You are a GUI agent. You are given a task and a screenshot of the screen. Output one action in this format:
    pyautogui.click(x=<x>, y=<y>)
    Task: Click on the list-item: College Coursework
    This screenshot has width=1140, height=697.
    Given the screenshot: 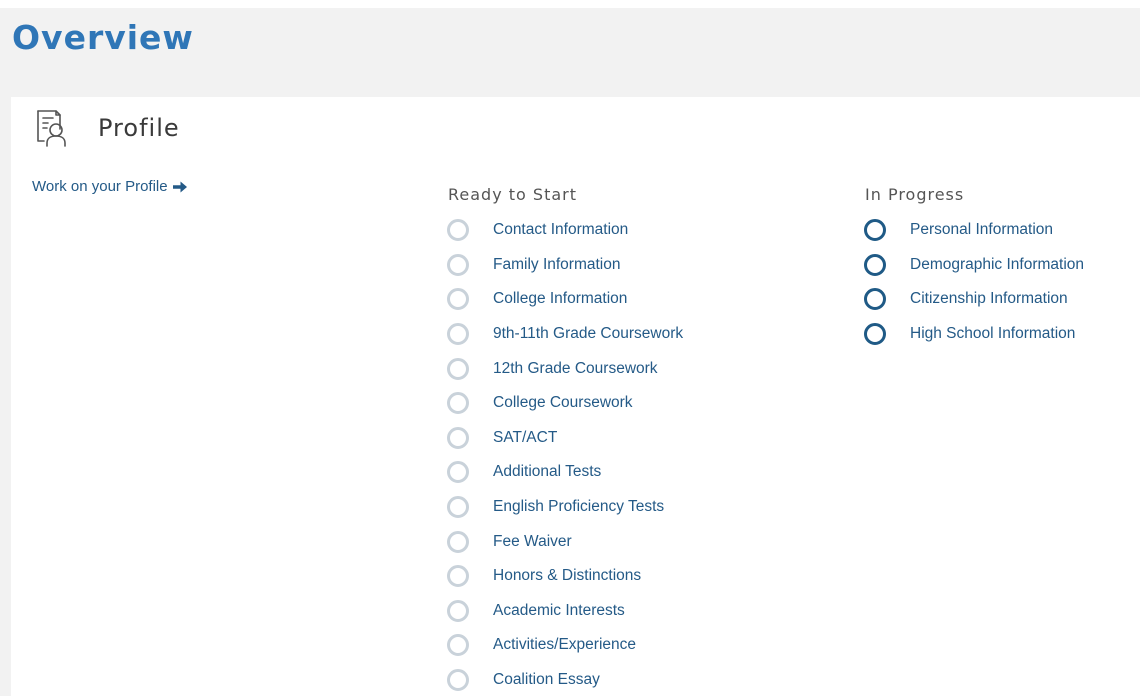 What is the action you would take?
    pyautogui.click(x=565, y=403)
    